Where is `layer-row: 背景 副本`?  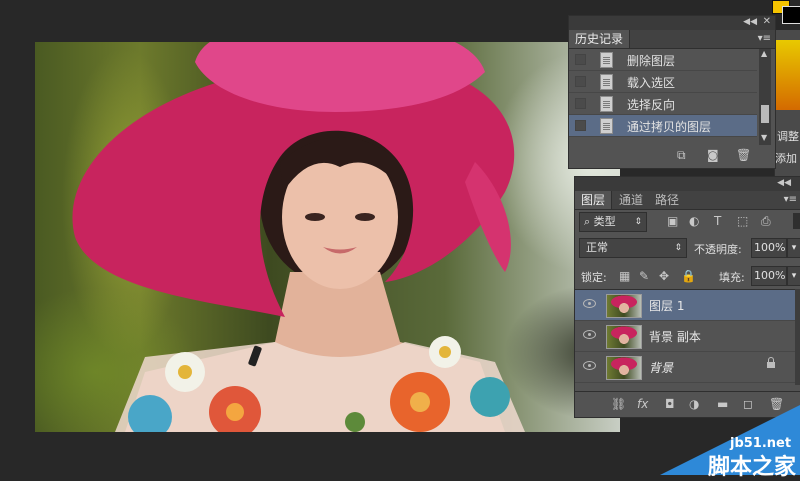
layer-row: 背景 副本 is located at coordinates (685, 336).